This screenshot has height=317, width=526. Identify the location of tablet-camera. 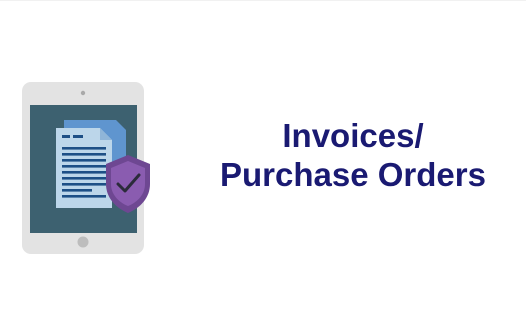
(83, 93).